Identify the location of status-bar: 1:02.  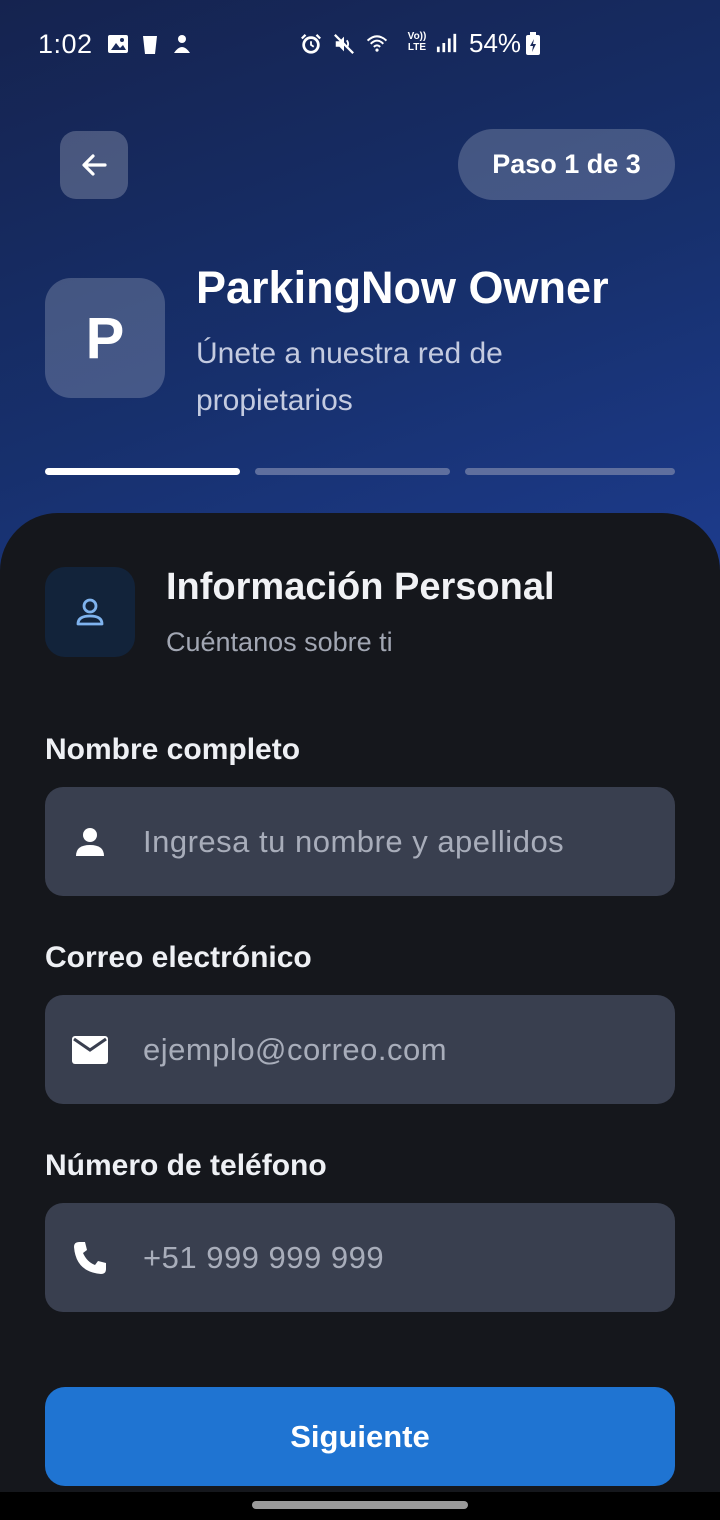
(360, 44).